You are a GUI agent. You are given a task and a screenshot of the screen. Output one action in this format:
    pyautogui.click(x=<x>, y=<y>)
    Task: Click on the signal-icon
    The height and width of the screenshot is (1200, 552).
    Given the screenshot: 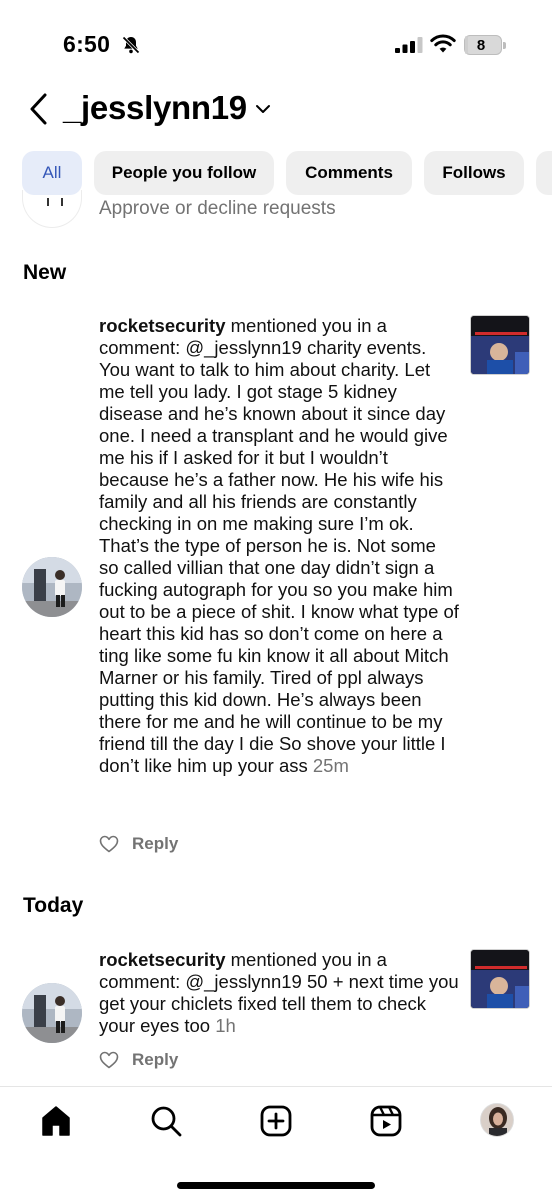 What is the action you would take?
    pyautogui.click(x=409, y=45)
    